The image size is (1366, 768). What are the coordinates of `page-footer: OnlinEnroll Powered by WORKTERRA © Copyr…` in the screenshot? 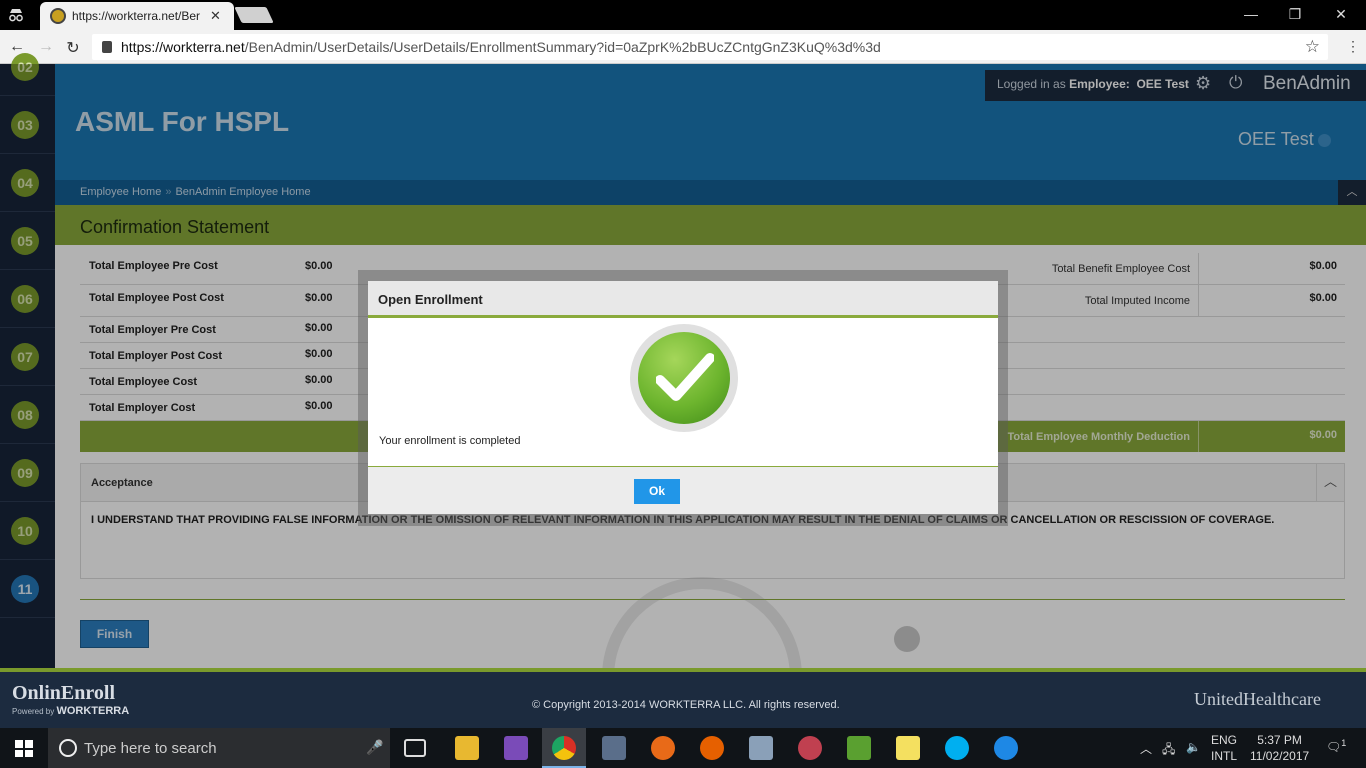 It's located at (683, 698).